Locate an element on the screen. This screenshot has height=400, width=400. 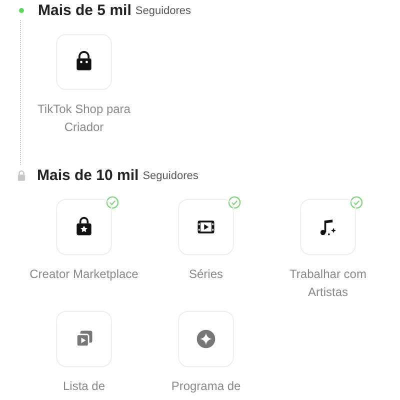
feature-label: Lista de is located at coordinates (84, 386).